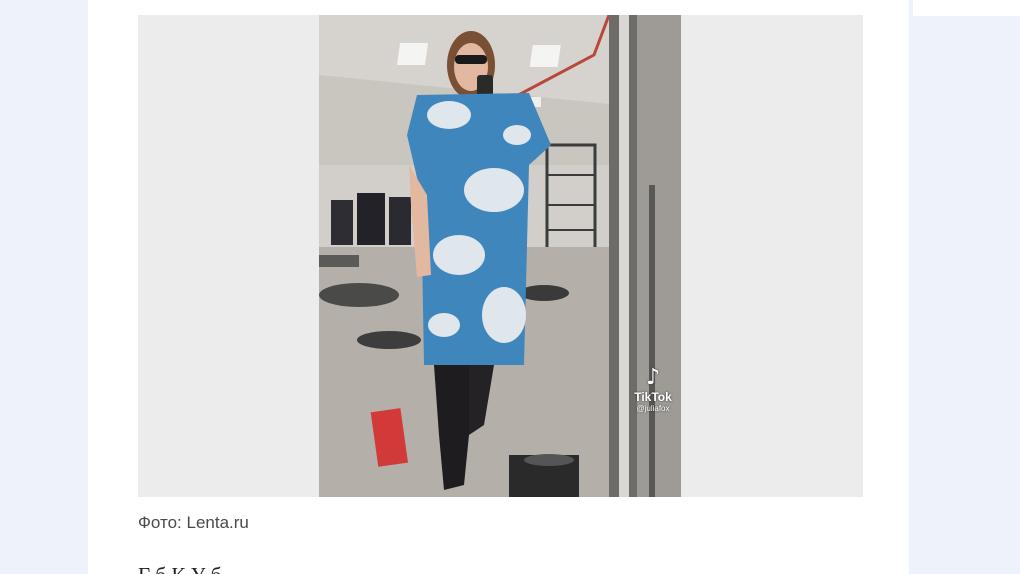 This screenshot has height=574, width=1020. What do you see at coordinates (653, 397) in the screenshot?
I see `tiktok-brand-label: TikTok` at bounding box center [653, 397].